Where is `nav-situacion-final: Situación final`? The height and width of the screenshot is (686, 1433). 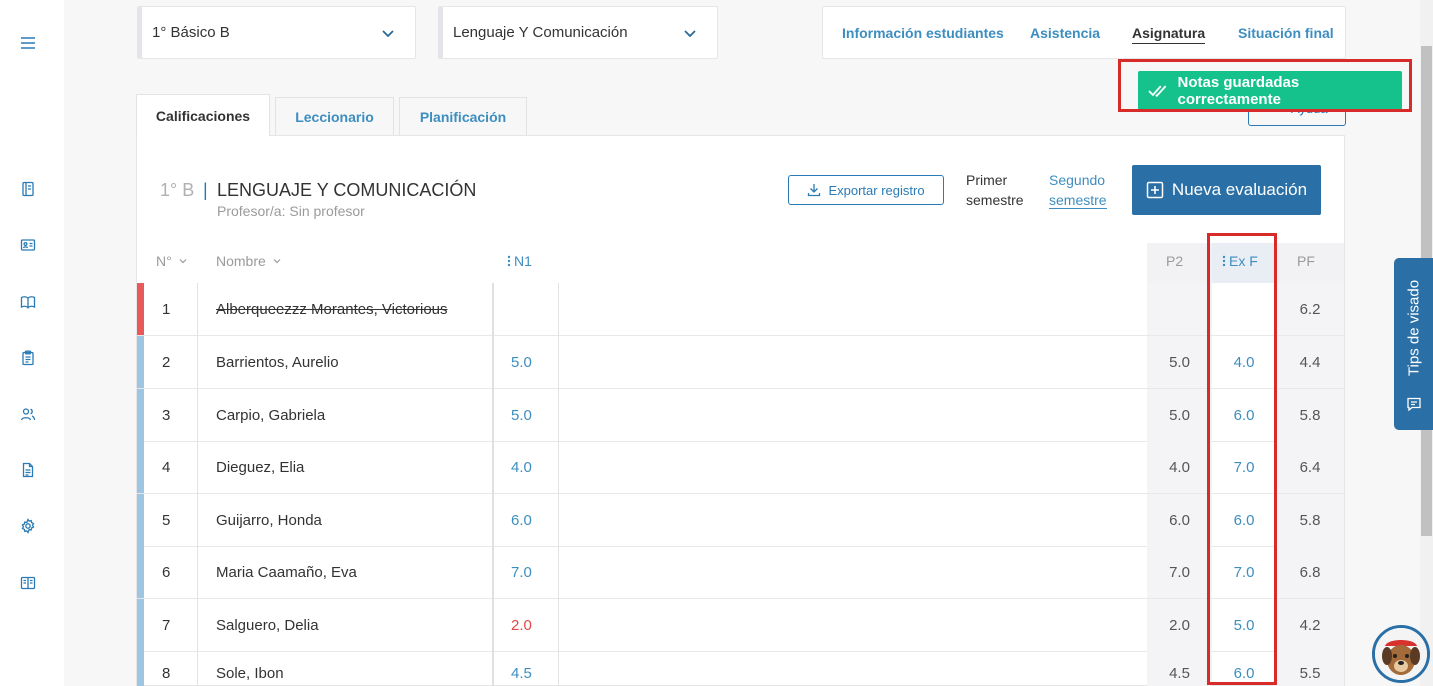
nav-situacion-final: Situación final is located at coordinates (1286, 33).